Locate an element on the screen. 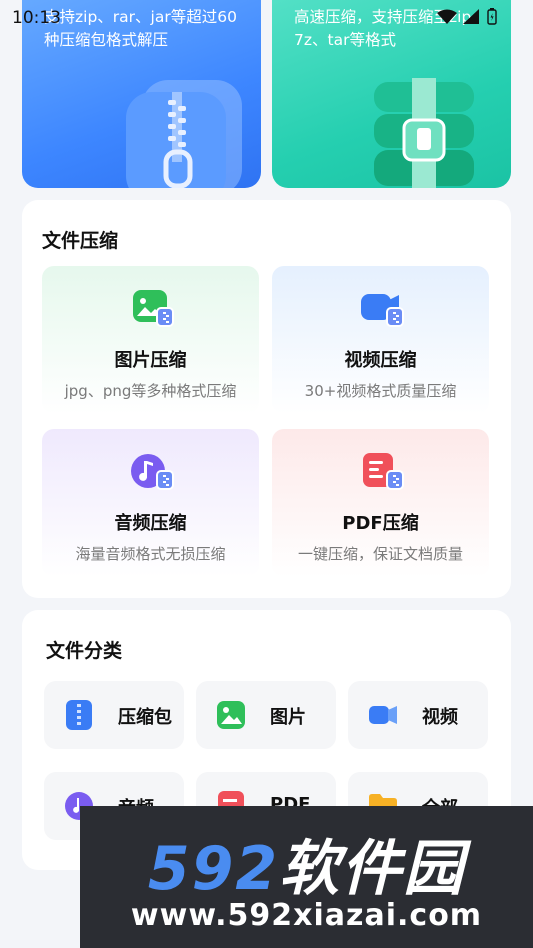 This screenshot has height=948, width=533. zip-icon is located at coordinates (79, 715).